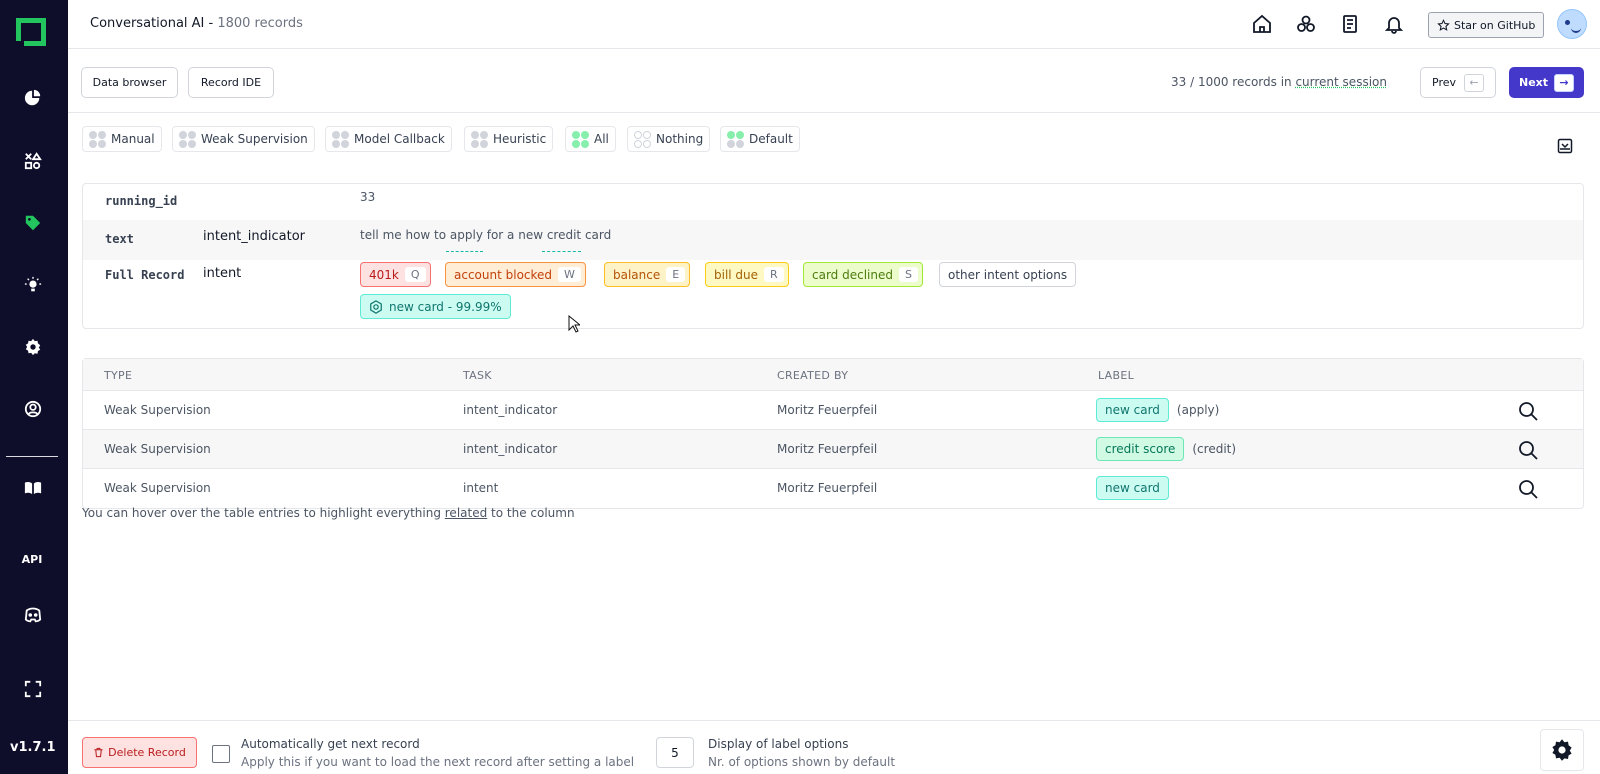  I want to click on filter-label: Model Callback, so click(399, 139).